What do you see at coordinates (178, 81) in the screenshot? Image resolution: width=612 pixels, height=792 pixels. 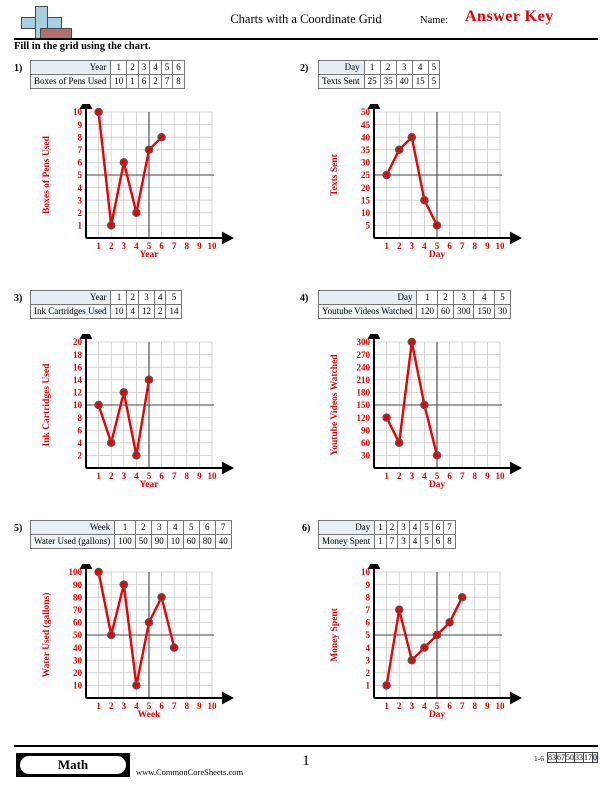 I see `table-data-cell: 8` at bounding box center [178, 81].